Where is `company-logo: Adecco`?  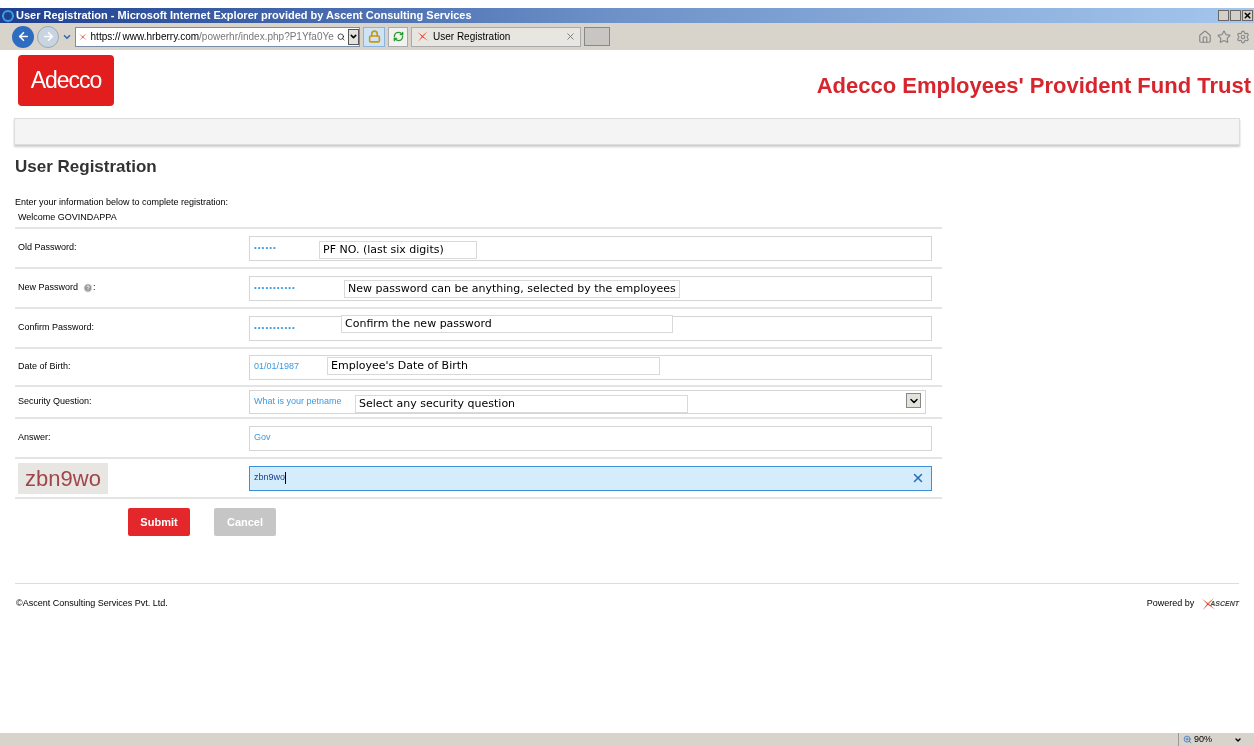 company-logo: Adecco is located at coordinates (66, 80).